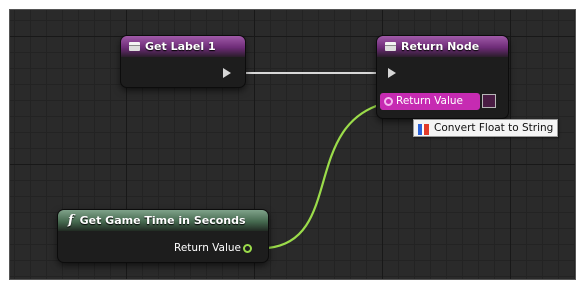  What do you see at coordinates (494, 128) in the screenshot?
I see `tooltip-text: Convert Float to String` at bounding box center [494, 128].